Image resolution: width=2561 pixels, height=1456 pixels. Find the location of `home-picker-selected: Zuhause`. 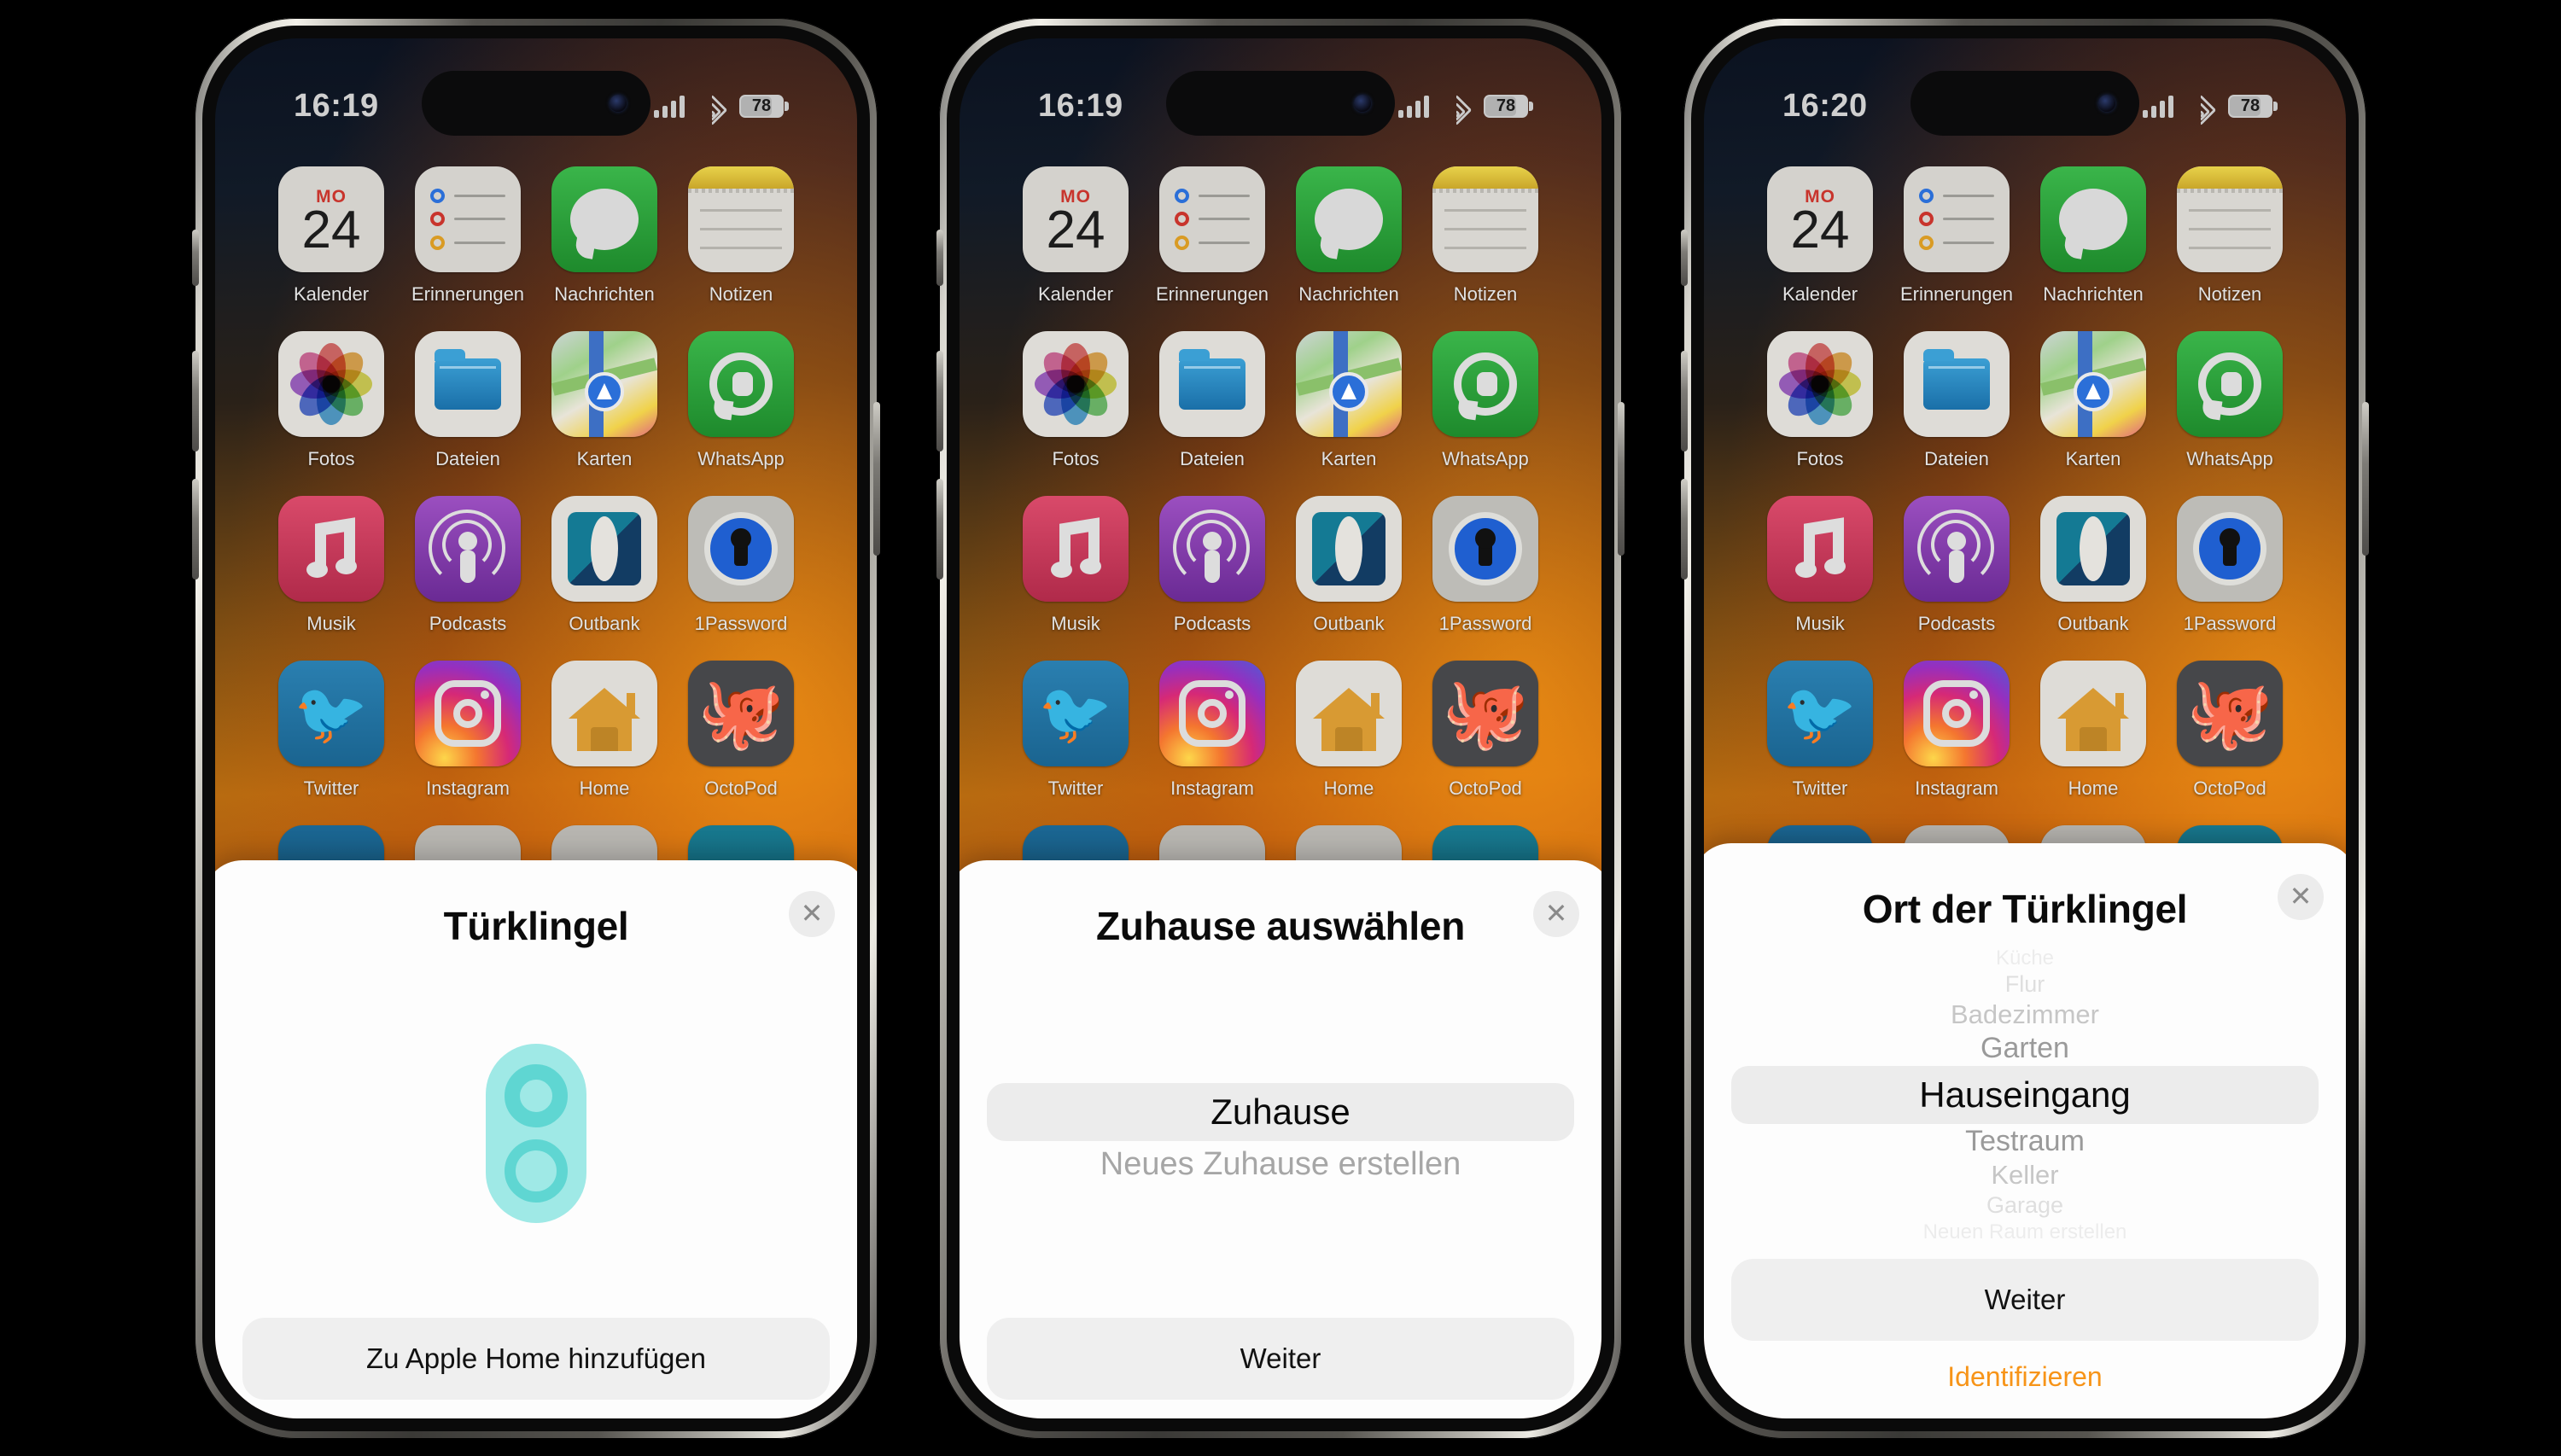

home-picker-selected: Zuhause is located at coordinates (1280, 1112).